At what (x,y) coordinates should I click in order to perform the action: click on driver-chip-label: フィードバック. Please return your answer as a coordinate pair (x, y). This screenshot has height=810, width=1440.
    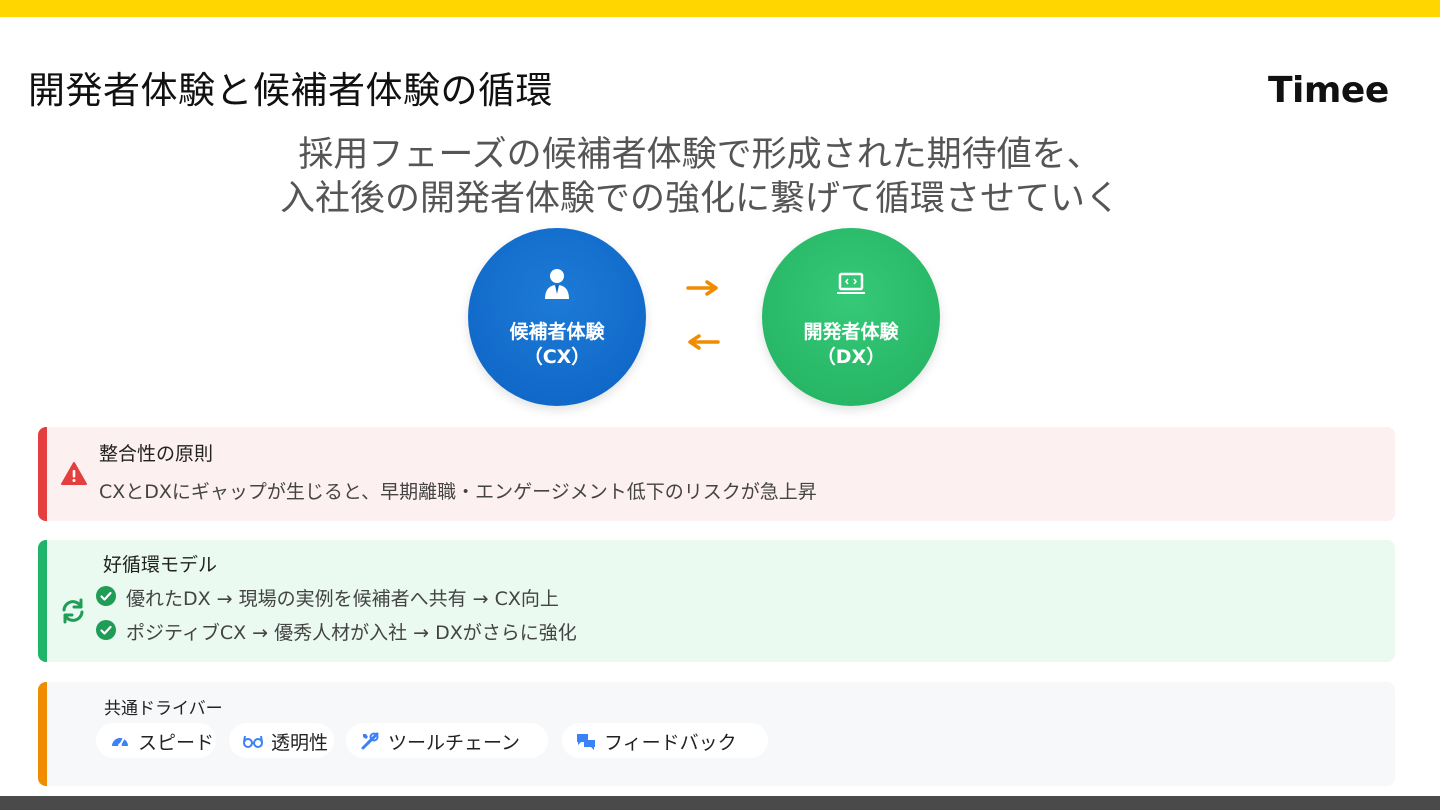
    Looking at the image, I should click on (670, 743).